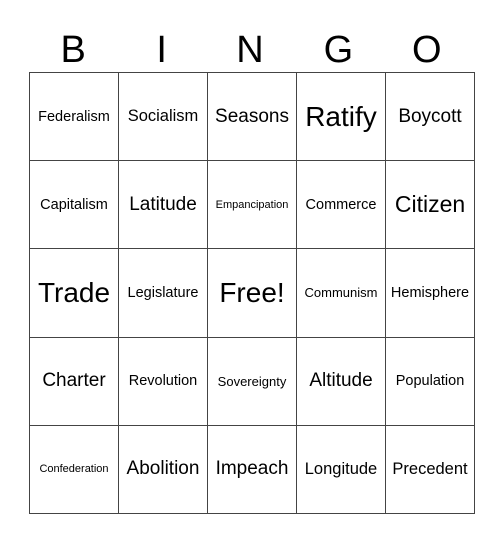 Image resolution: width=500 pixels, height=544 pixels. I want to click on card-cell: Trade, so click(74, 293).